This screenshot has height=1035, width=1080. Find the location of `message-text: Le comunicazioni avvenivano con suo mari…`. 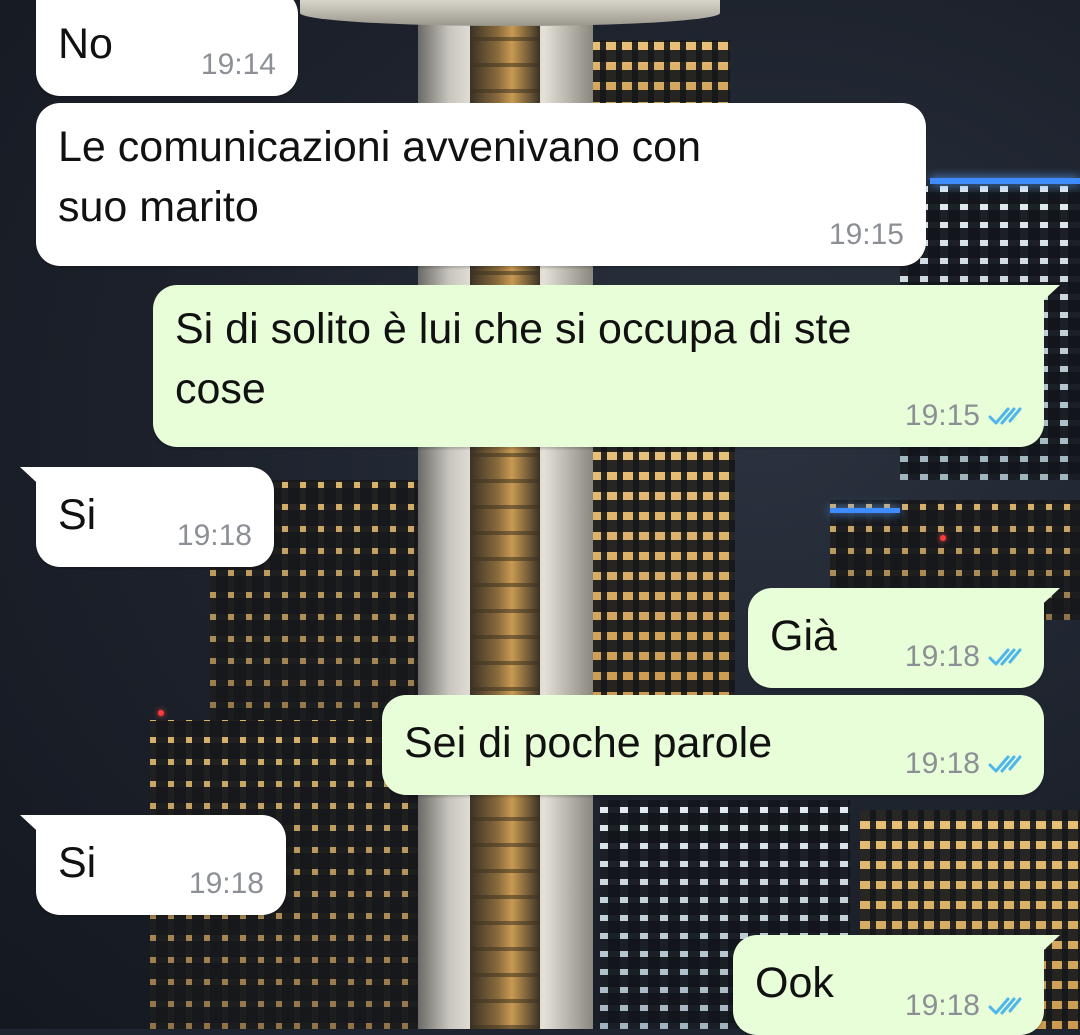

message-text: Le comunicazioni avvenivano con suo mari… is located at coordinates (380, 177).